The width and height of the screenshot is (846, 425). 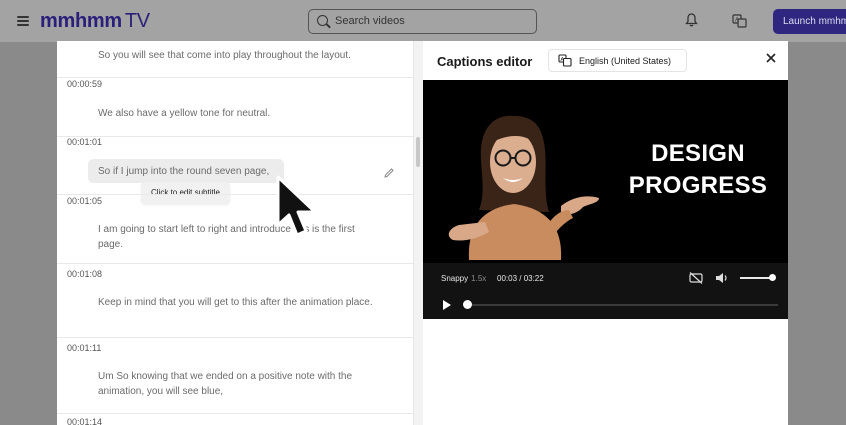 I want to click on logo: mmhmm TV, so click(x=95, y=21).